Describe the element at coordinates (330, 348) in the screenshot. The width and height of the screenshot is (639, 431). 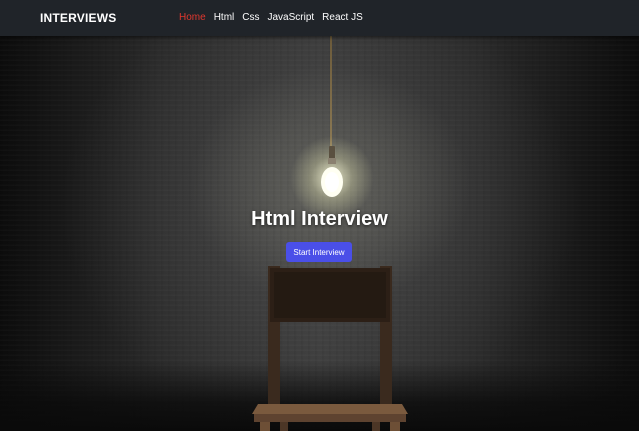
I see `chair-illustration` at that location.